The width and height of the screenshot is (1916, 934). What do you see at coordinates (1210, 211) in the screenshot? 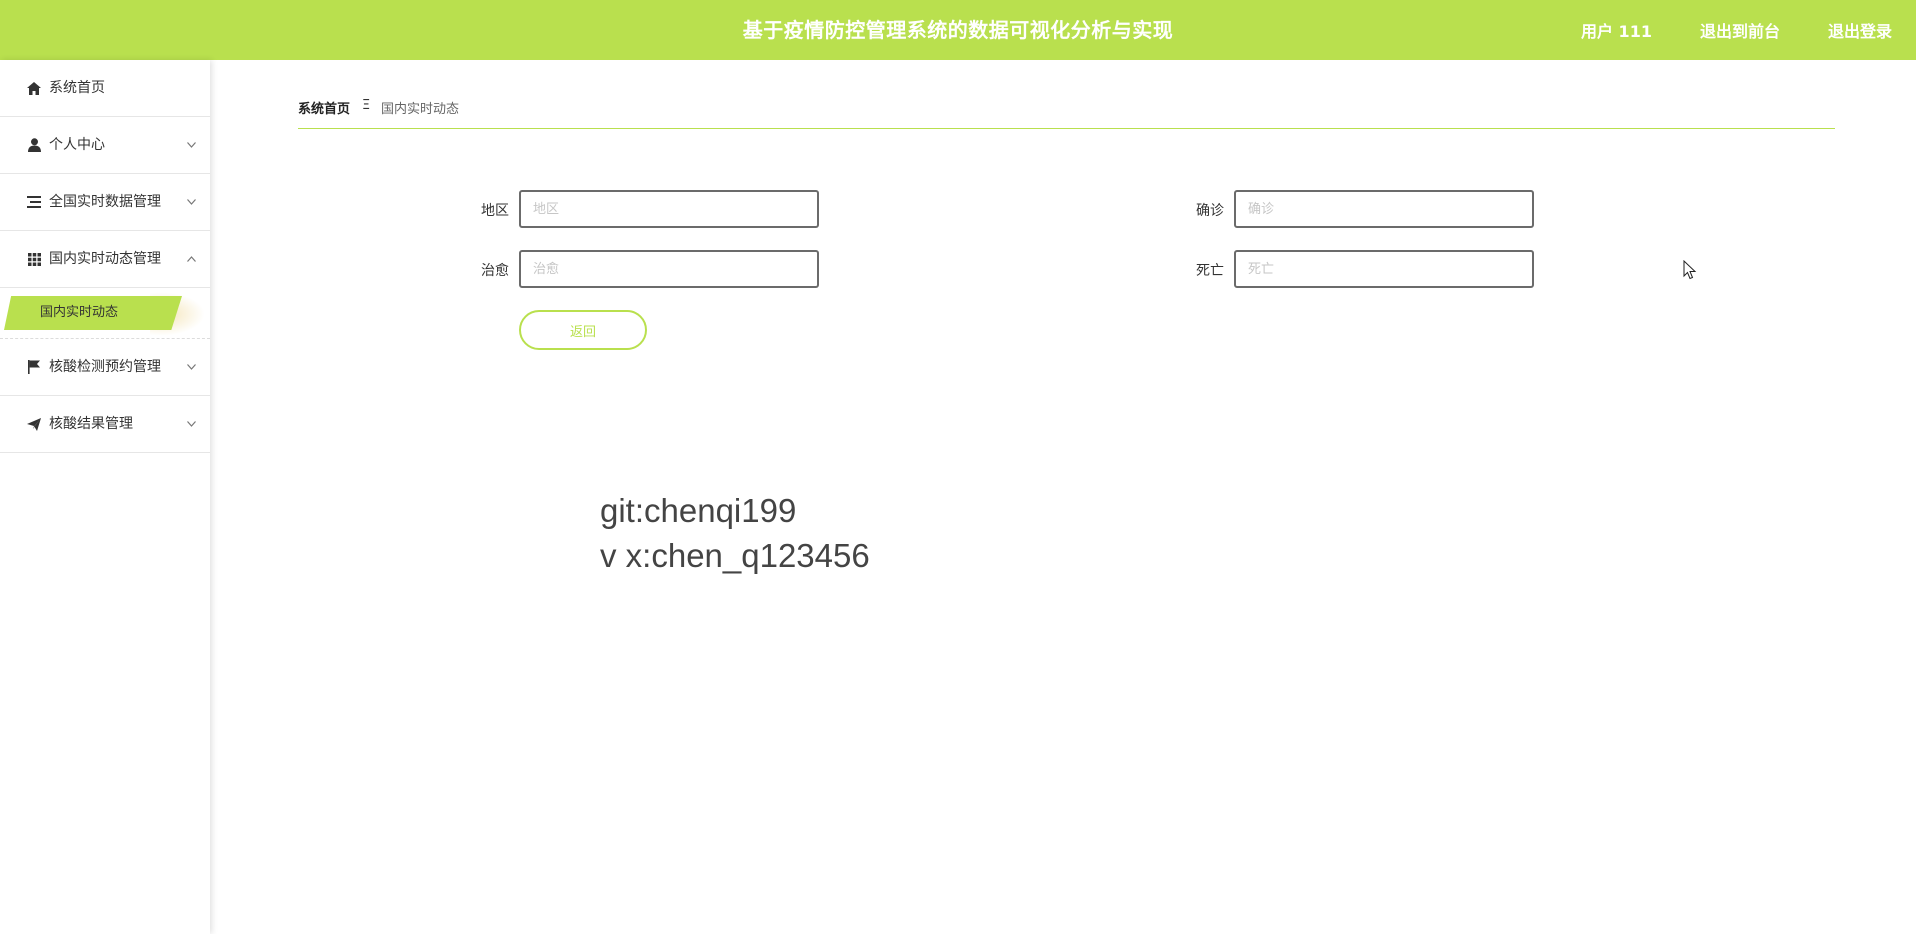
I see `confirmed-label: 确诊` at bounding box center [1210, 211].